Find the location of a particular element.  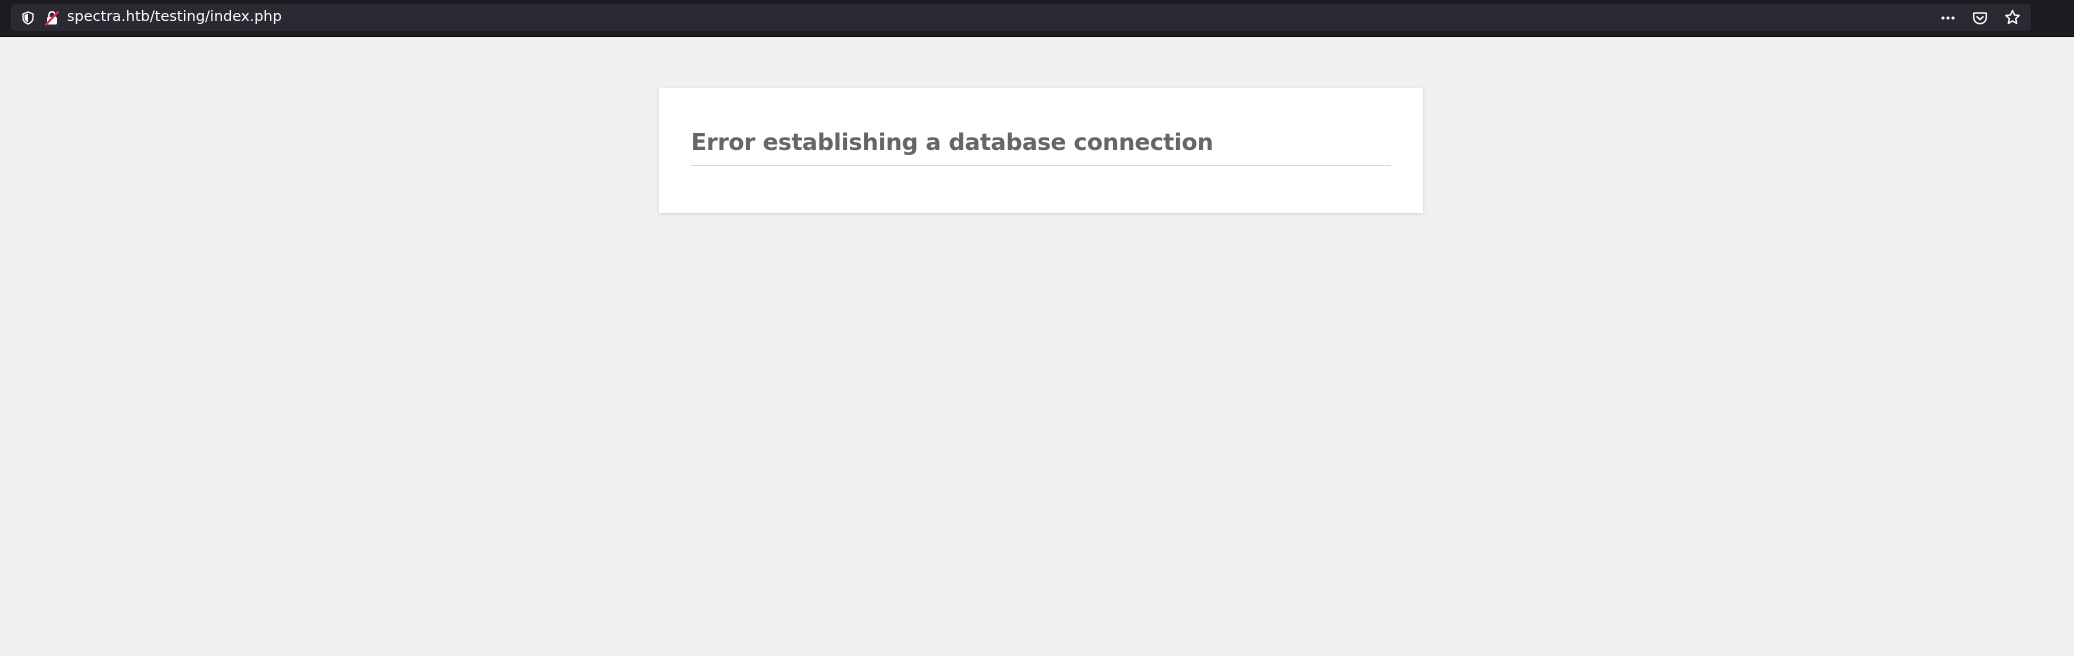

url-text: spectra.htb/testing/index.php is located at coordinates (174, 17).